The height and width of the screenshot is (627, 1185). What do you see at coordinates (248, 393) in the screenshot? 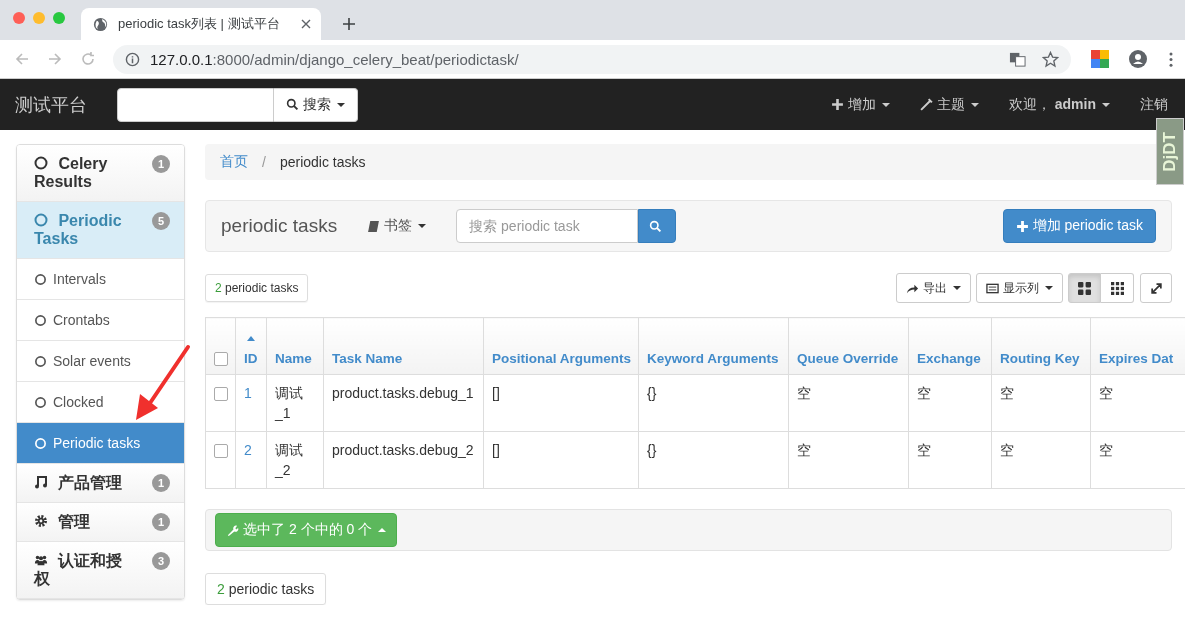
I see `id-link: 1` at bounding box center [248, 393].